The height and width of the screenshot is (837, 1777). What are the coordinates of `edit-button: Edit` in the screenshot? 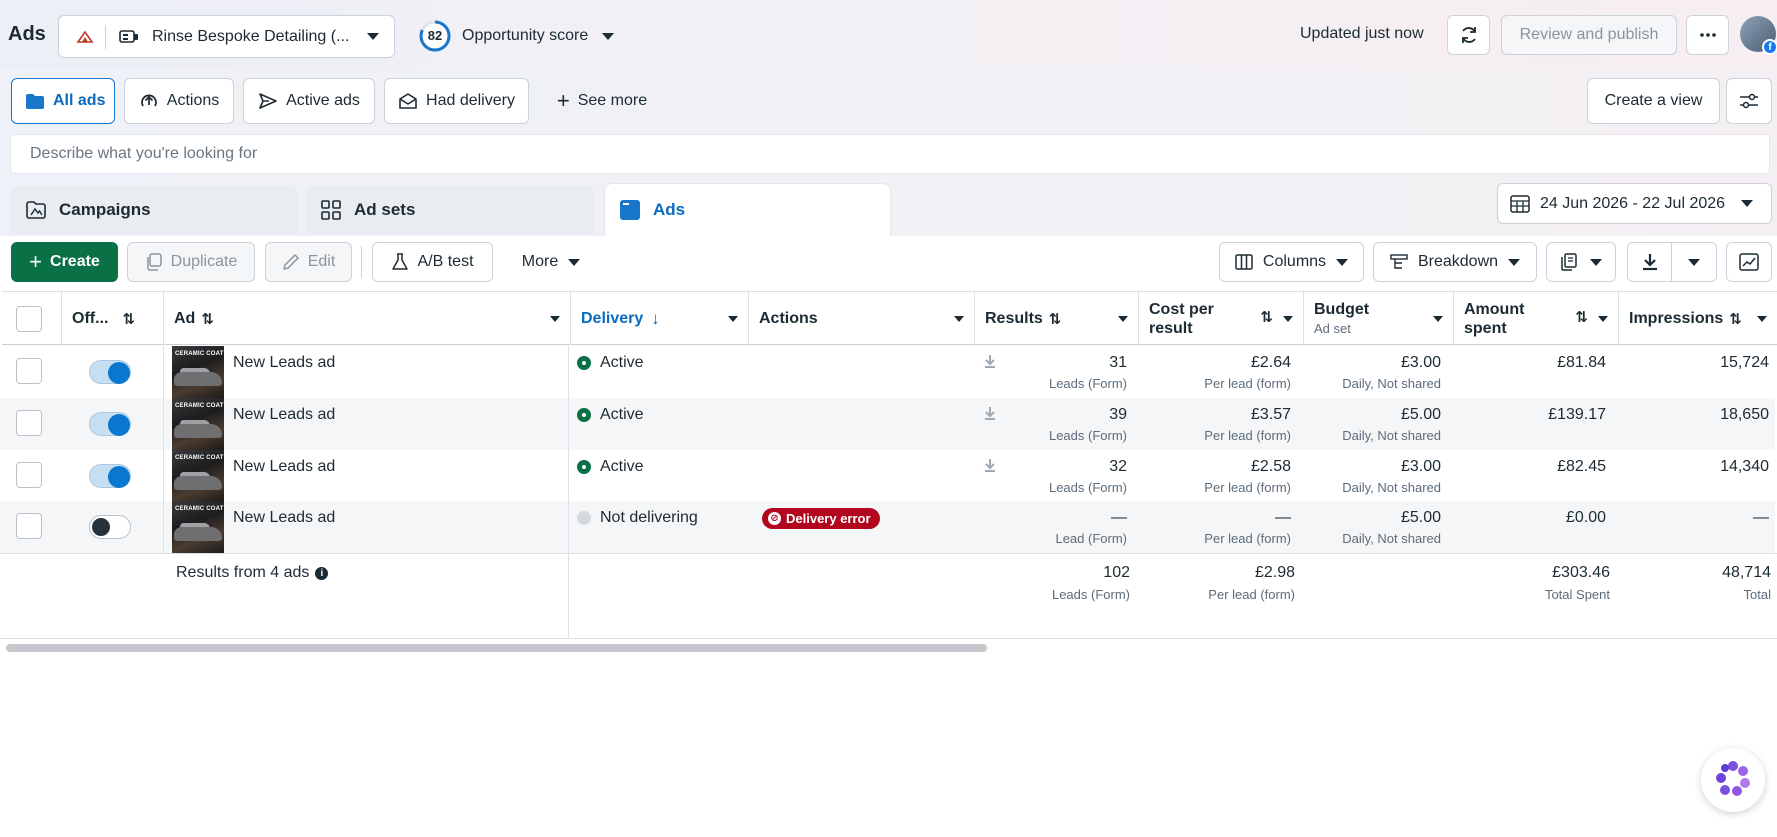 It's located at (308, 262).